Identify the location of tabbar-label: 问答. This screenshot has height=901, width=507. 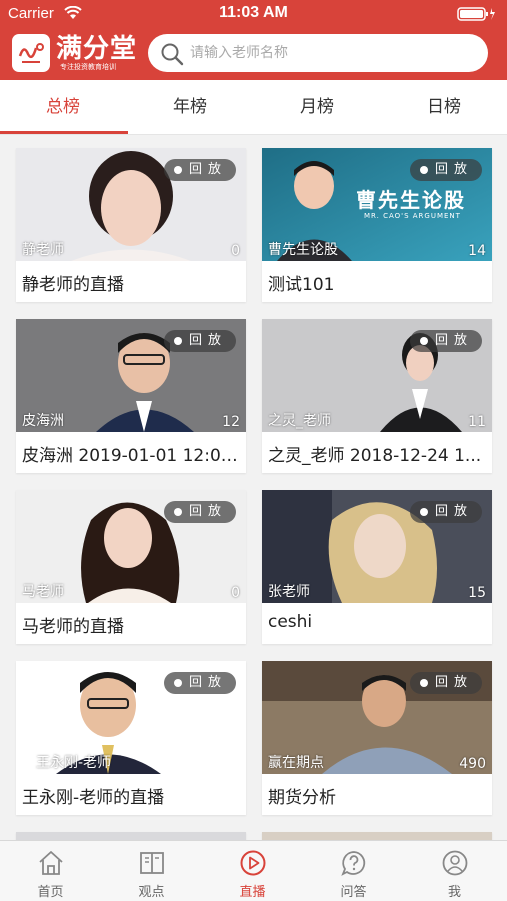
(353, 892).